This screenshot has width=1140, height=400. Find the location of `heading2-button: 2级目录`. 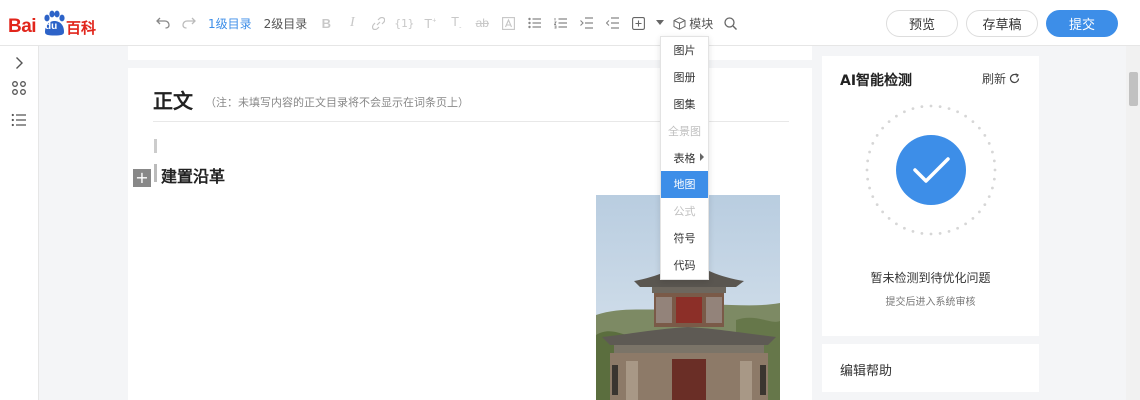

heading2-button: 2级目录 is located at coordinates (286, 23).